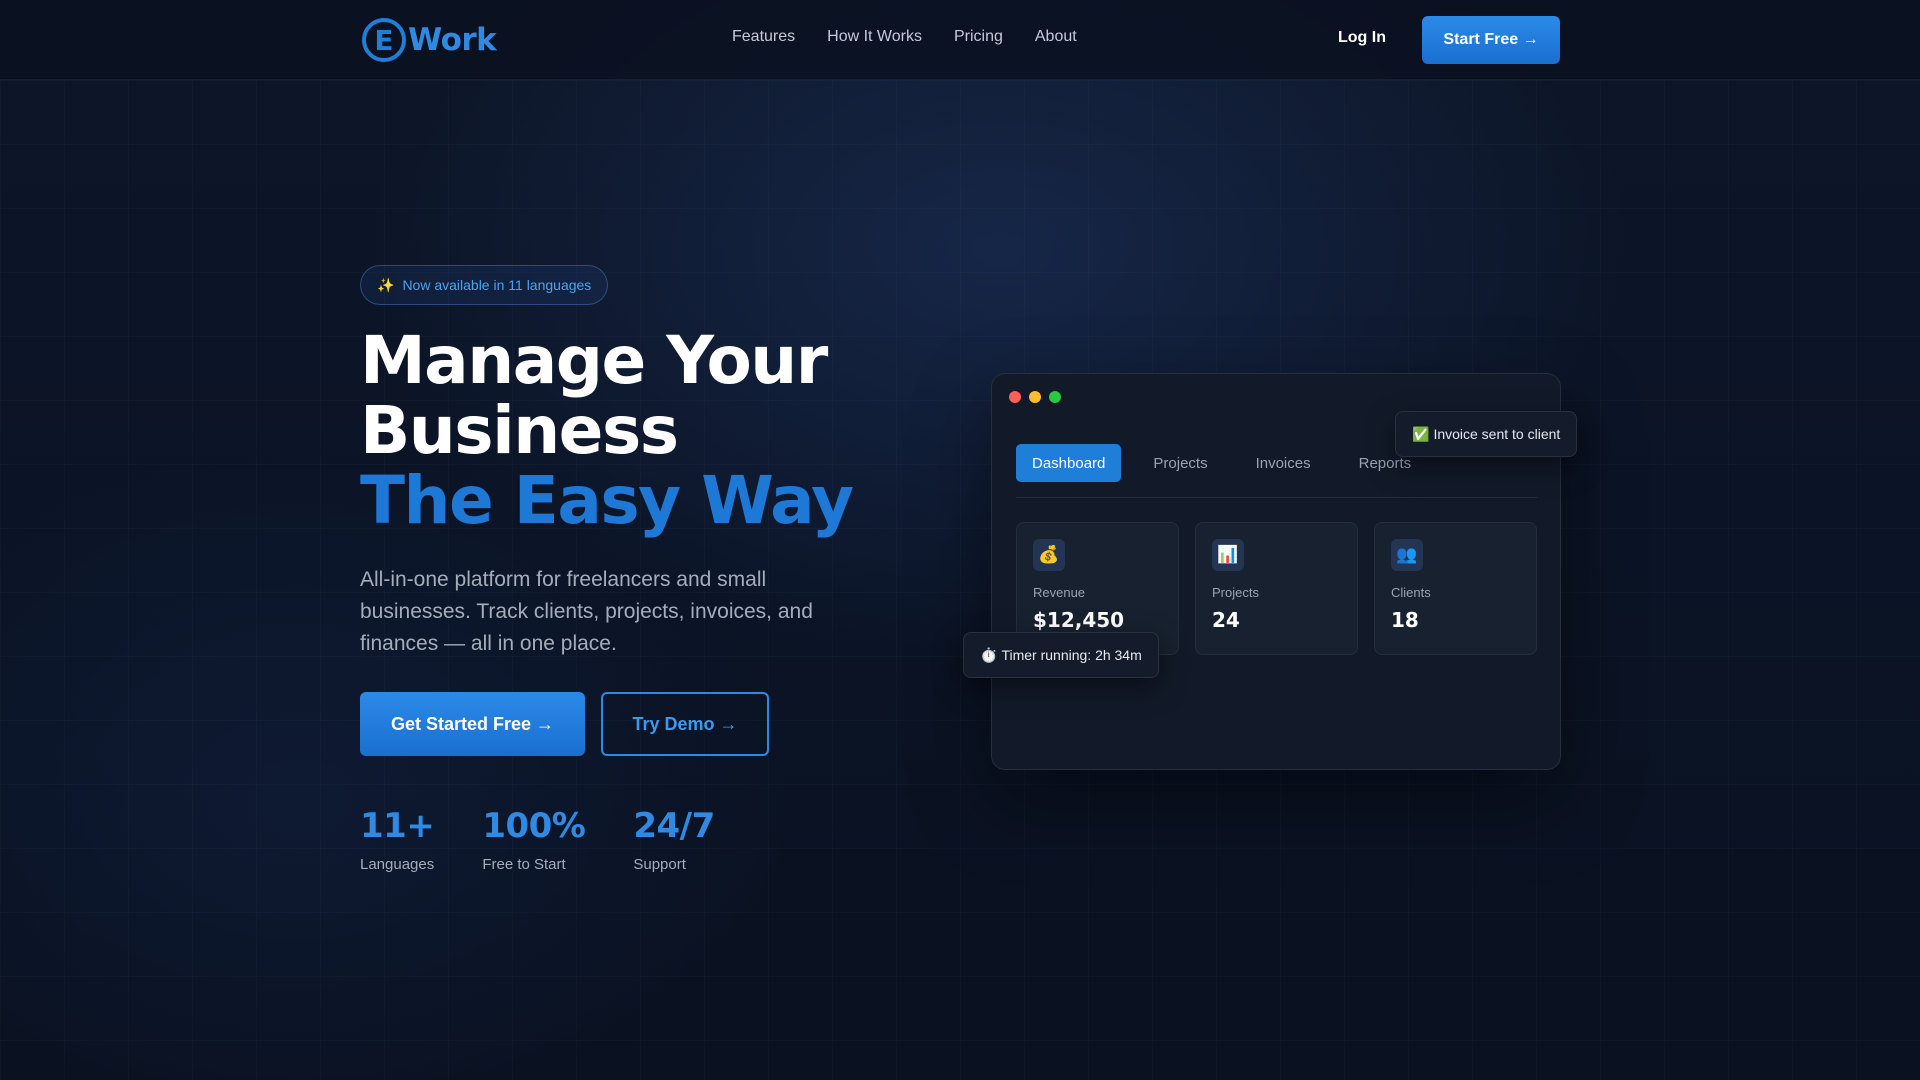 The image size is (1920, 1080). What do you see at coordinates (1491, 40) in the screenshot?
I see `start-free-button: Start Free →` at bounding box center [1491, 40].